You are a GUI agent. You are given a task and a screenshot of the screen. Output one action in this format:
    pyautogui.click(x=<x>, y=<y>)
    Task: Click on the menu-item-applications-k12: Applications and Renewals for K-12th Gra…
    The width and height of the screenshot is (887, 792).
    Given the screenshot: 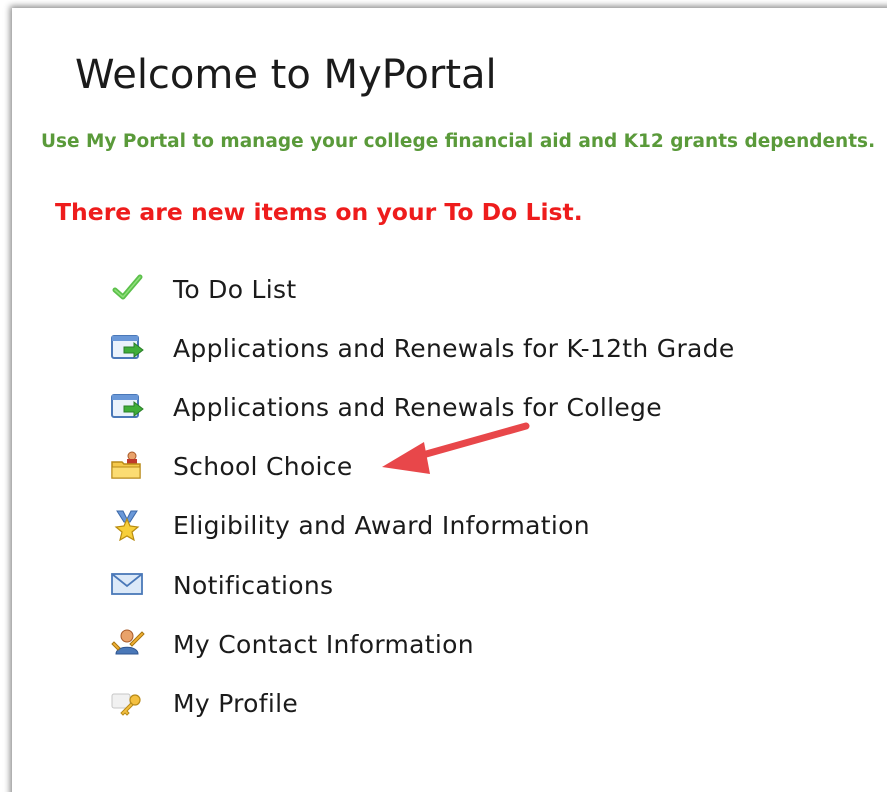 What is the action you would take?
    pyautogui.click(x=460, y=354)
    